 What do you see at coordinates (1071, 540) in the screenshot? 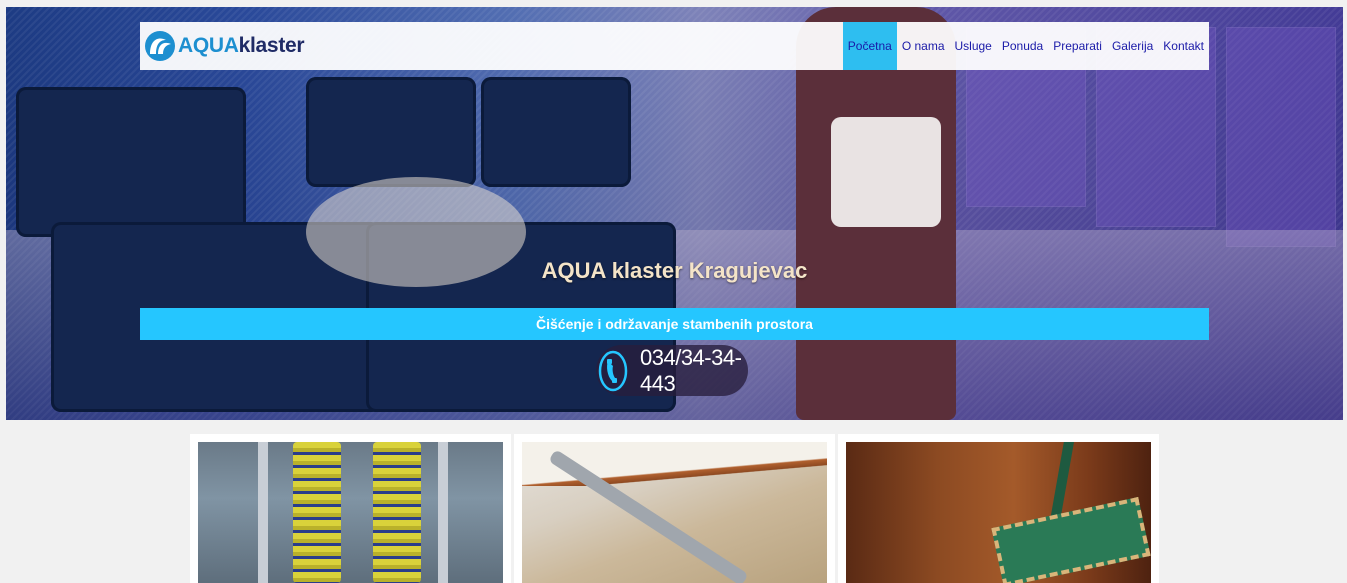
I see `mop-head` at bounding box center [1071, 540].